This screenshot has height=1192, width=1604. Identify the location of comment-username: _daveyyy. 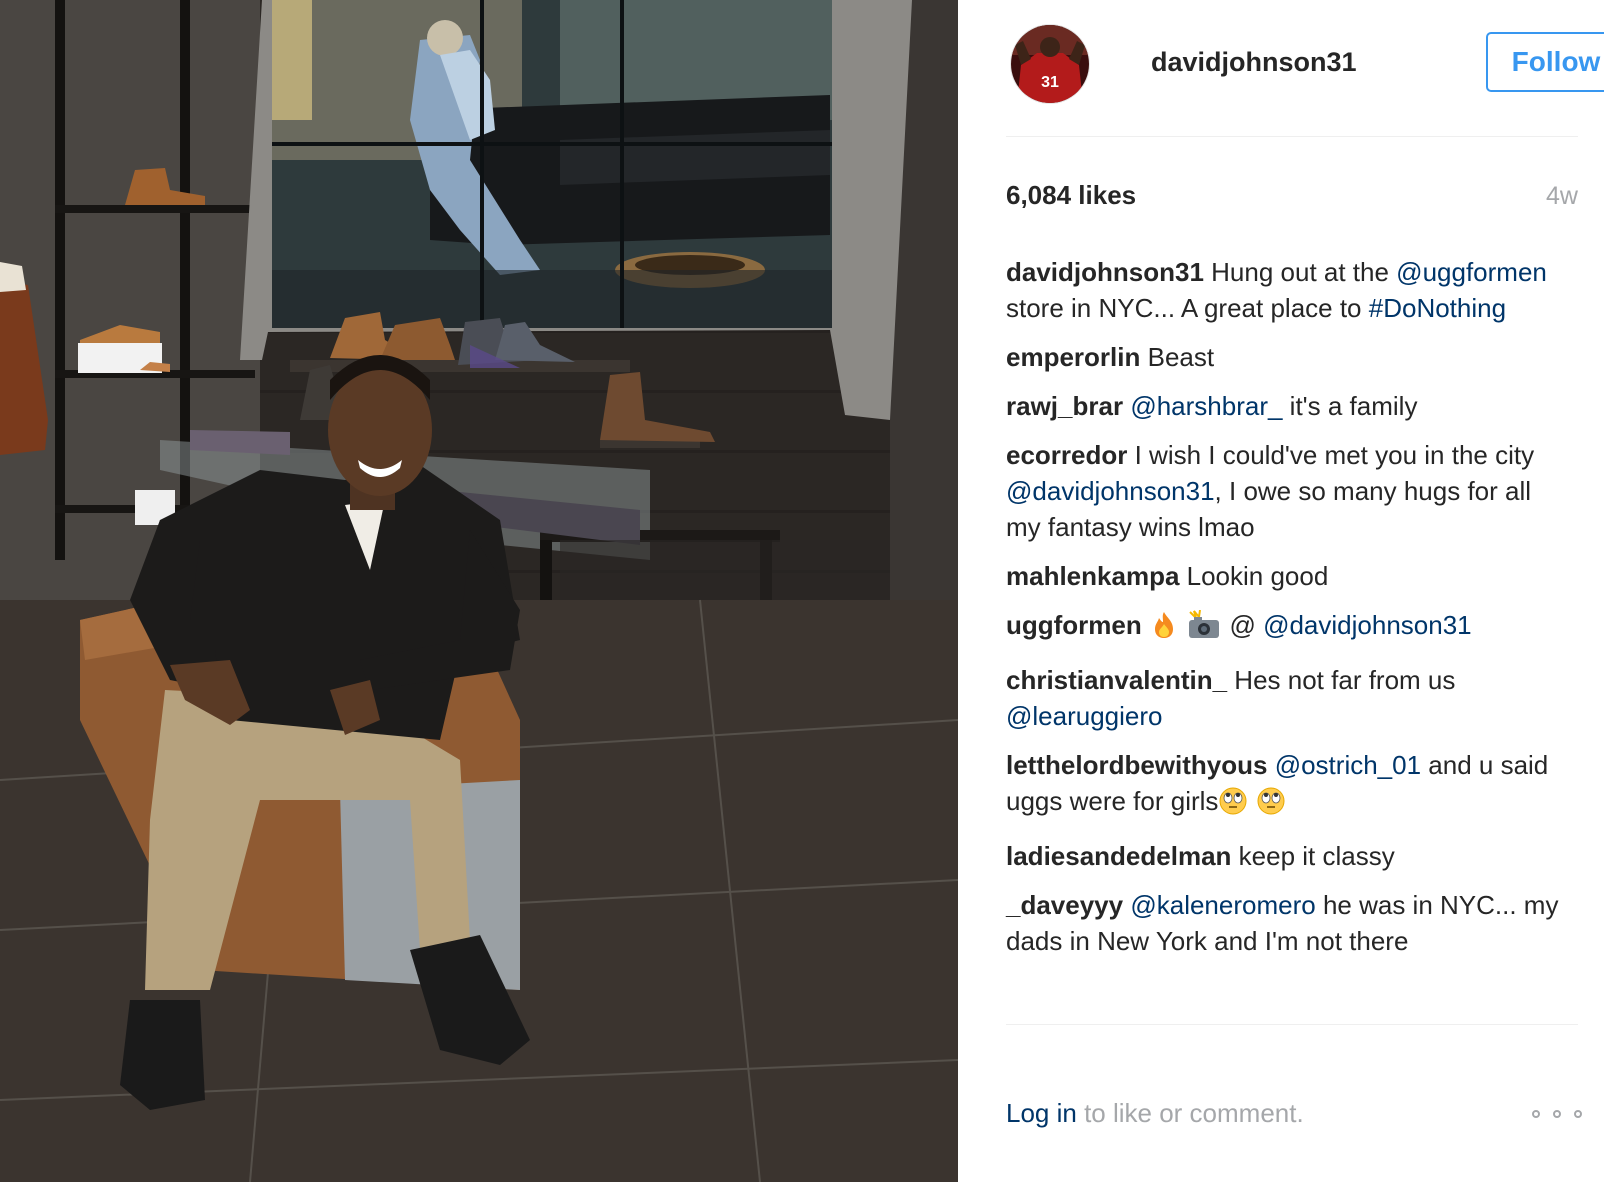
(1064, 905).